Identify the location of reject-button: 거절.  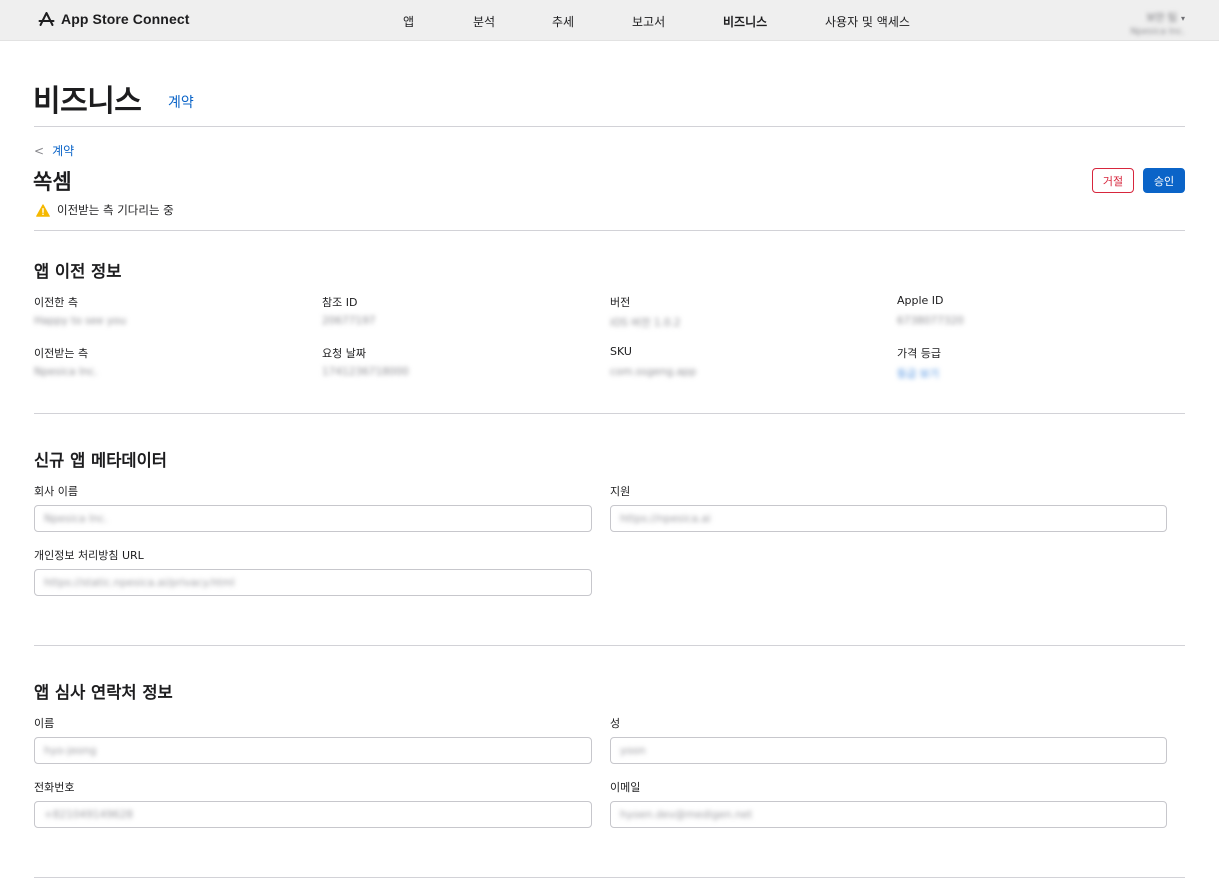
(1113, 180).